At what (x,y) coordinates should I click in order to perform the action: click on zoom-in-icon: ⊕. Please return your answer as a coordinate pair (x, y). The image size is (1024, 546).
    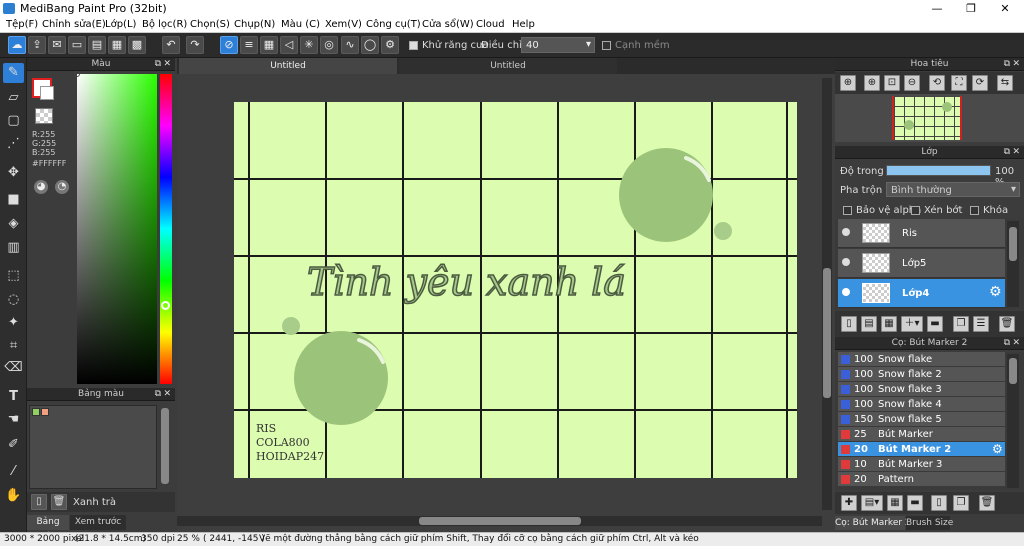
    Looking at the image, I should click on (872, 83).